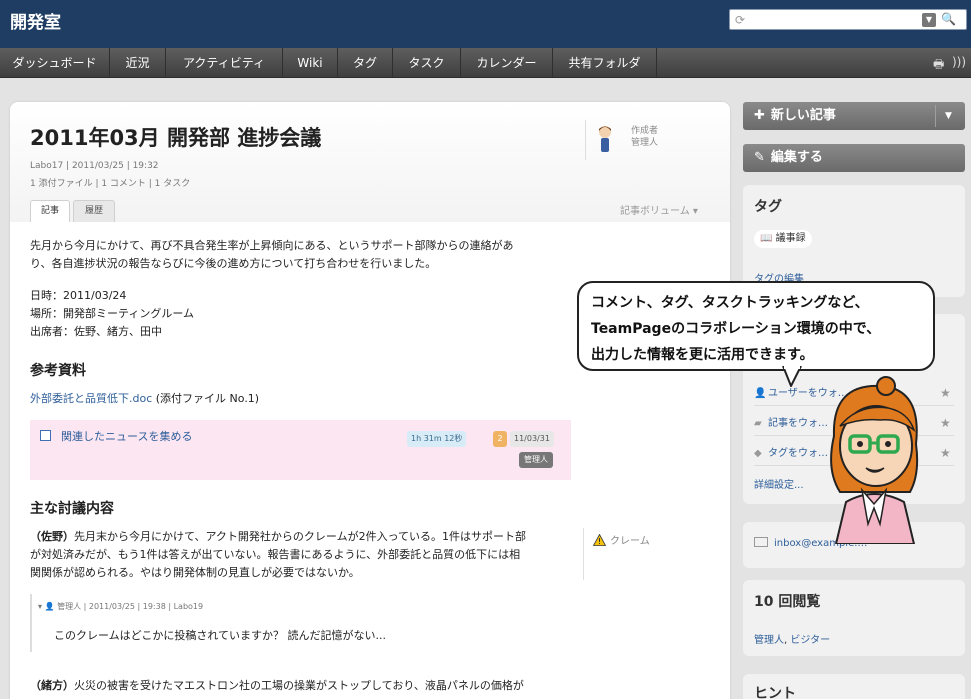 This screenshot has height=699, width=971. I want to click on callout-line-2: TeamPageのコラボレーション環境の中で、, so click(736, 329).